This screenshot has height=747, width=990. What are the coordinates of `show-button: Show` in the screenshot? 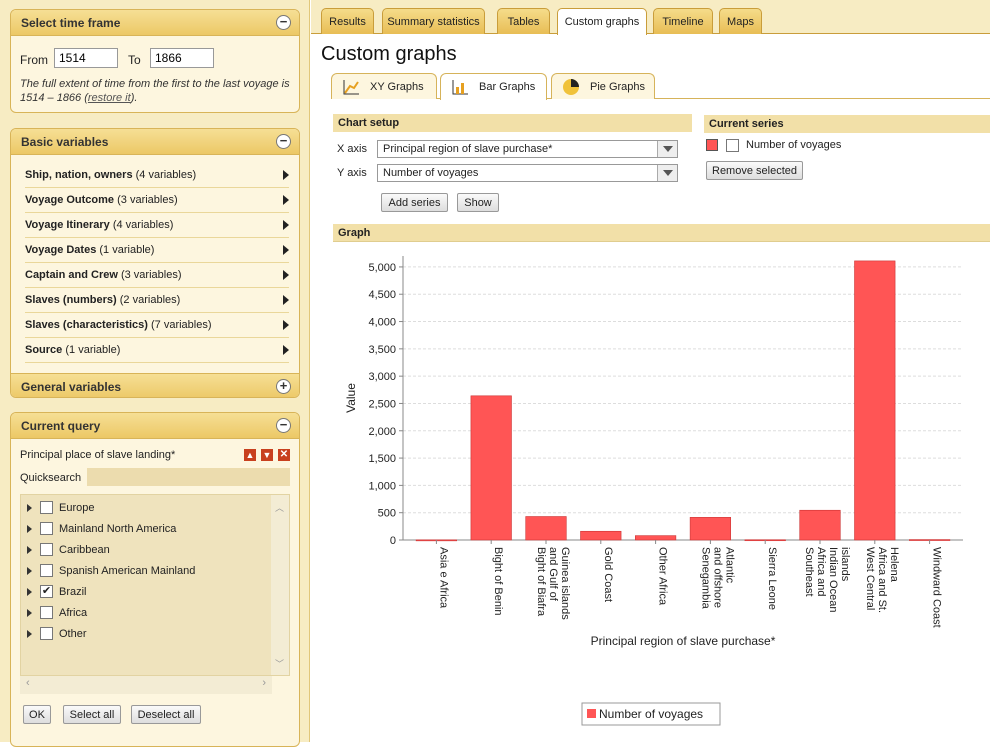 It's located at (478, 202).